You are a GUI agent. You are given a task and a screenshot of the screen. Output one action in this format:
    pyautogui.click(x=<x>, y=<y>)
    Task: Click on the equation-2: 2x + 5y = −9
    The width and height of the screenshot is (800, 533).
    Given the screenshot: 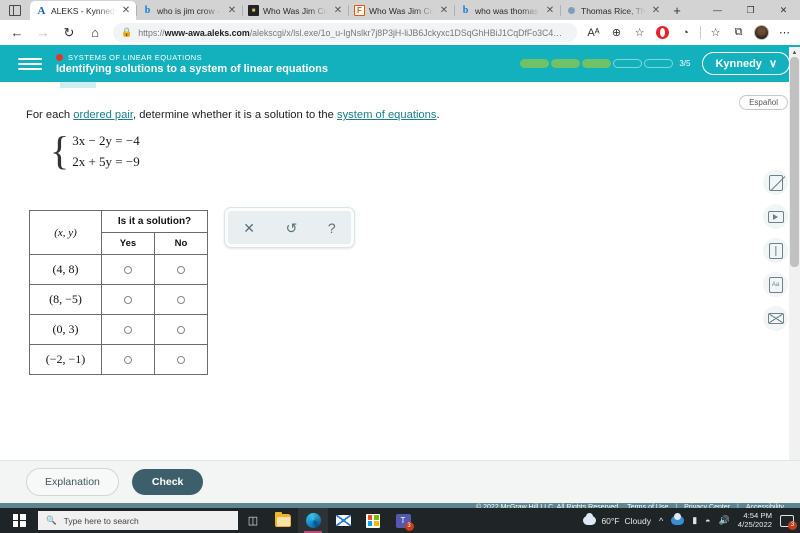 What is the action you would take?
    pyautogui.click(x=106, y=161)
    